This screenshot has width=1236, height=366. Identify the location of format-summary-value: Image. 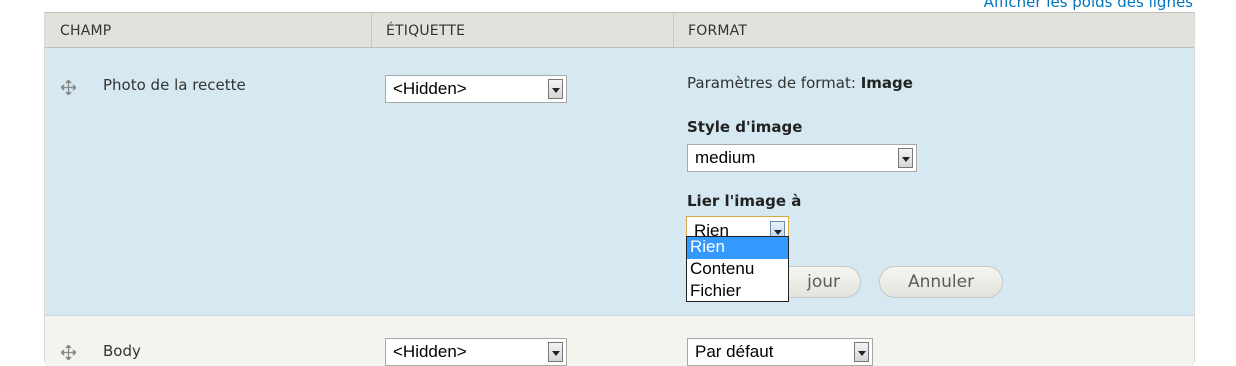
(886, 83).